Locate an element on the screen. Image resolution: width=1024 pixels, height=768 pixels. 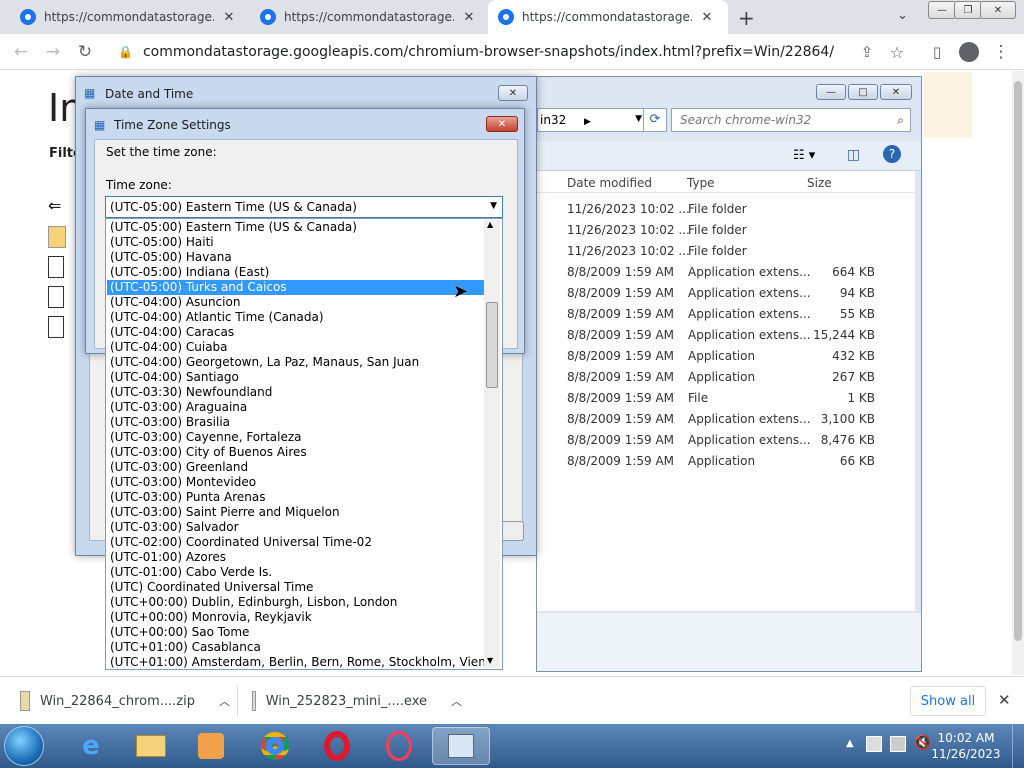
column-size: Size is located at coordinates (819, 183).